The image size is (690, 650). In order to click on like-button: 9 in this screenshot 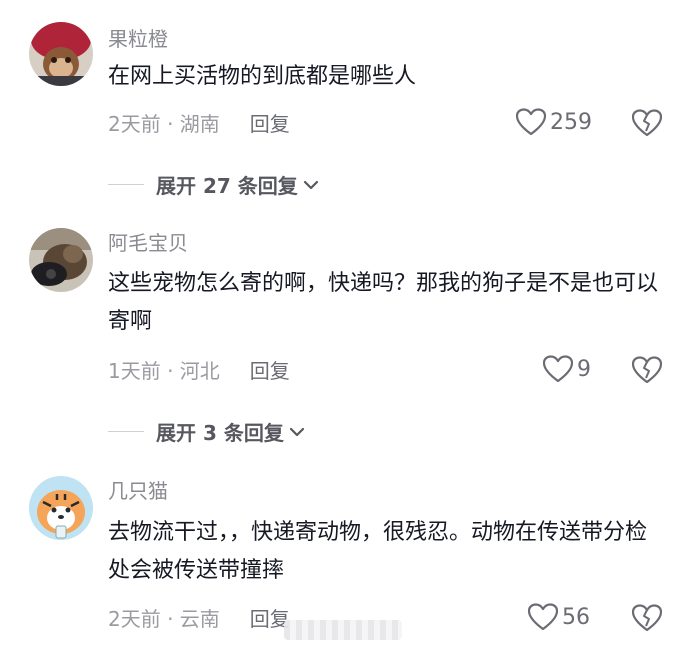, I will do `click(567, 369)`.